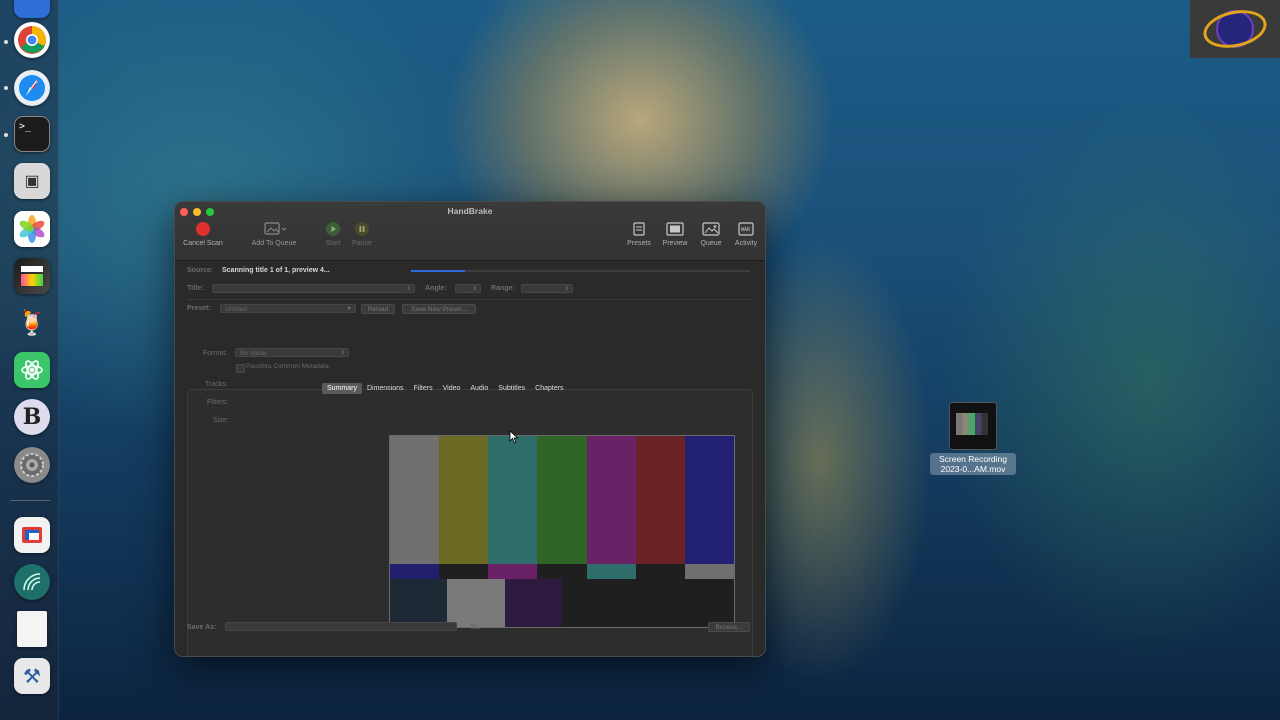 The image size is (1280, 720). Describe the element at coordinates (503, 288) in the screenshot. I see `range-label: Range:` at that location.